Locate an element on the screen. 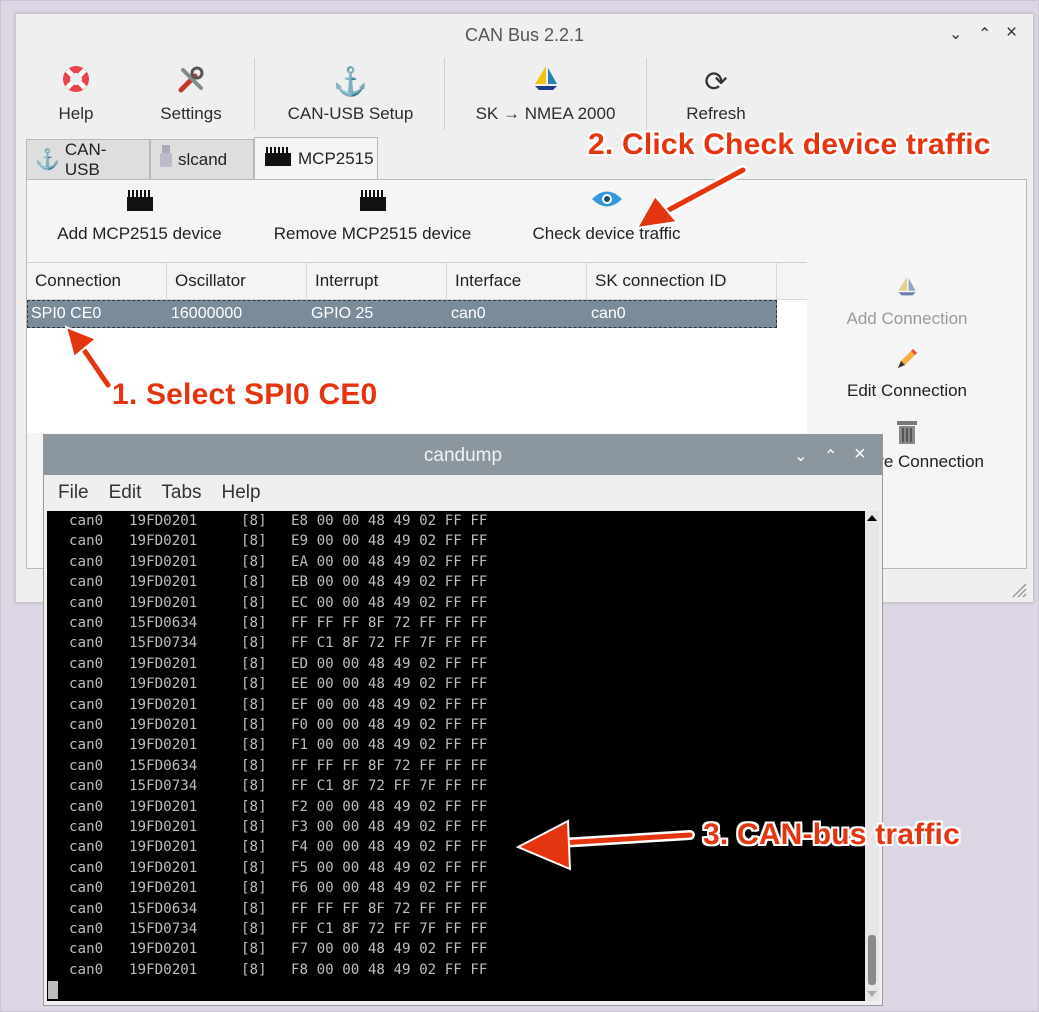  resize-grip-icon is located at coordinates (1018, 589).